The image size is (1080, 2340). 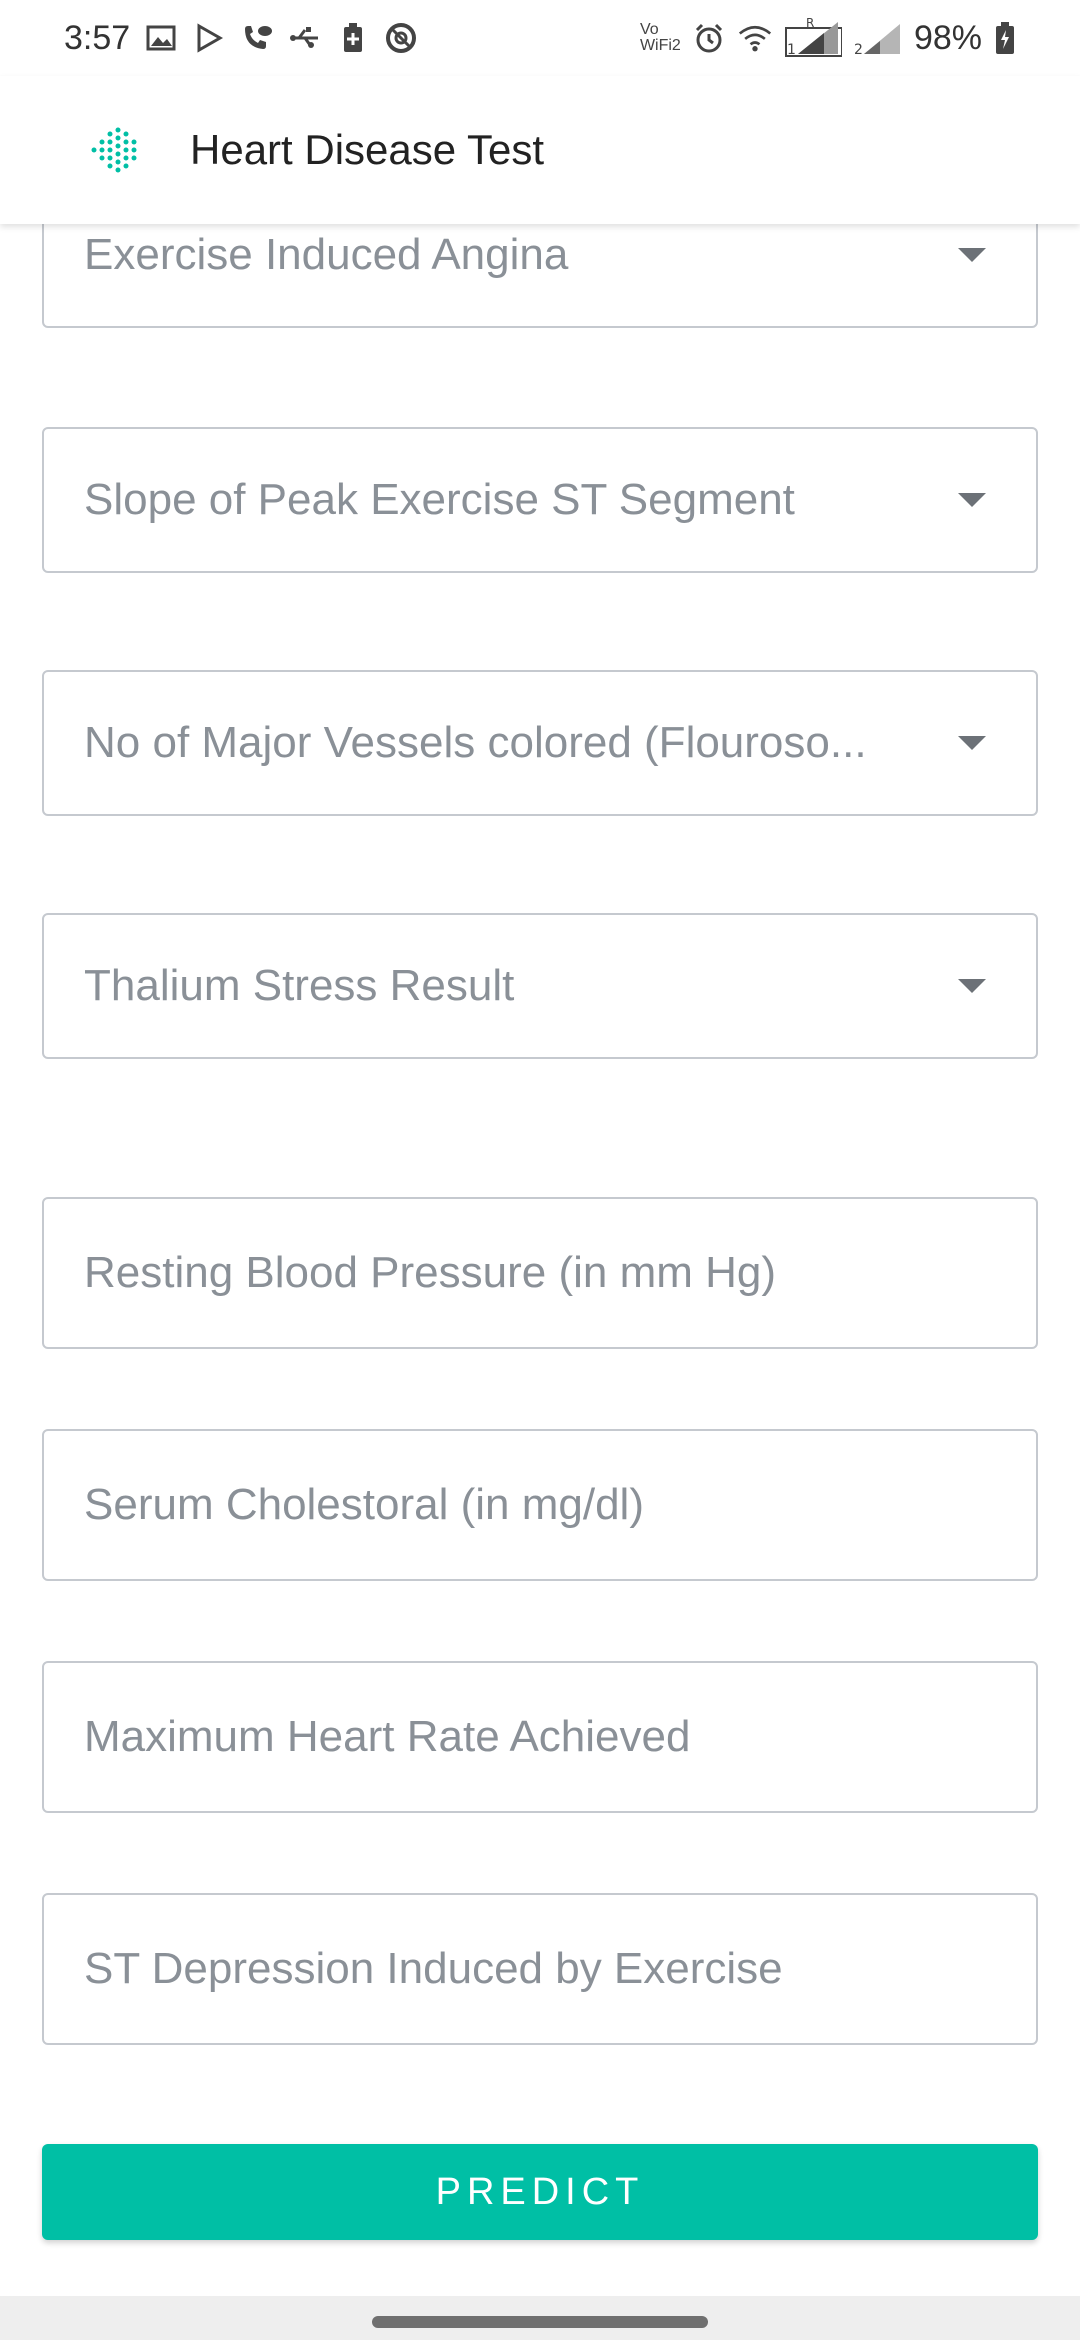 I want to click on status-right: Vo WiFi2 1R 2 98%, so click(x=827, y=38).